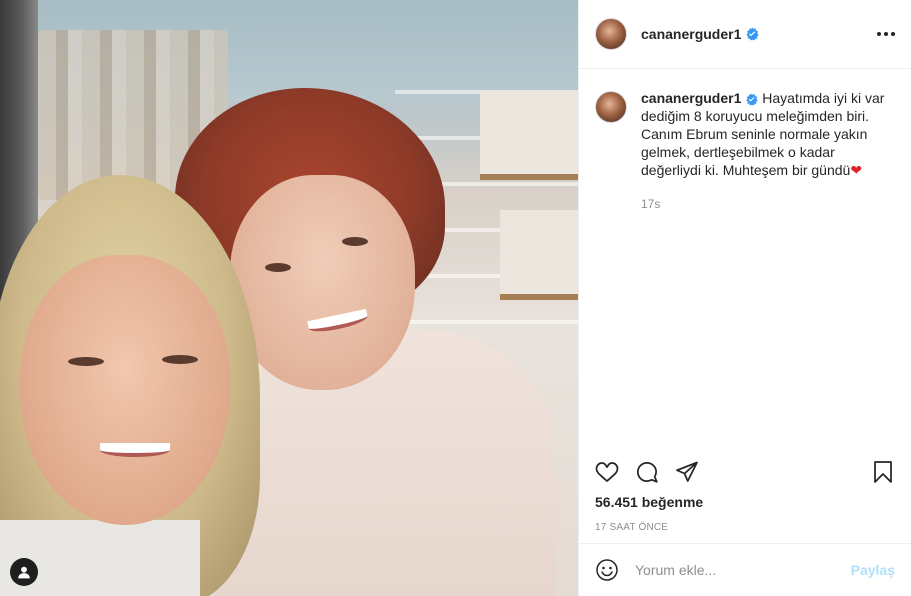 Image resolution: width=911 pixels, height=596 pixels. What do you see at coordinates (745, 501) in the screenshot?
I see `likes-count: 56.451 beğenme` at bounding box center [745, 501].